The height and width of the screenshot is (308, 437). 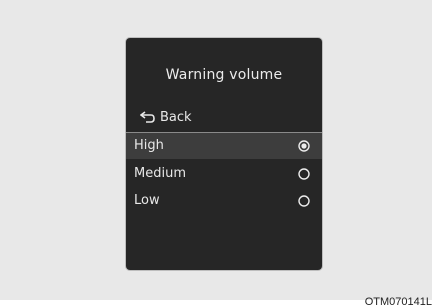 What do you see at coordinates (160, 173) in the screenshot?
I see `option-label: Medium` at bounding box center [160, 173].